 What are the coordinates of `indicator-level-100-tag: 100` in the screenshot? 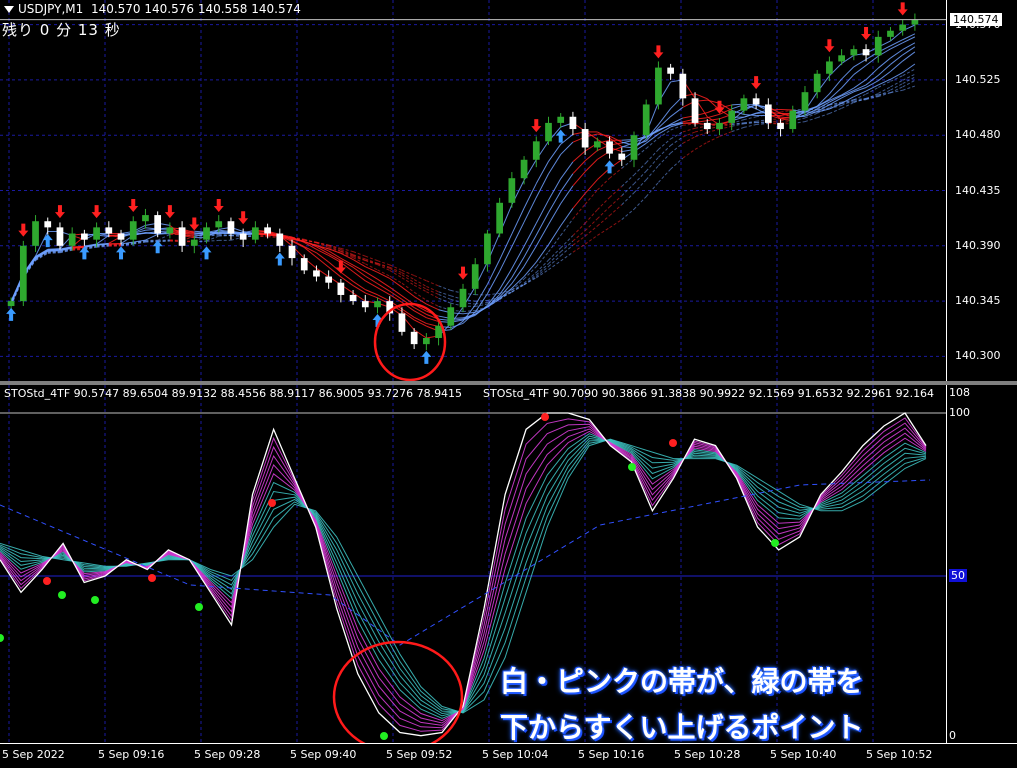 It's located at (959, 412).